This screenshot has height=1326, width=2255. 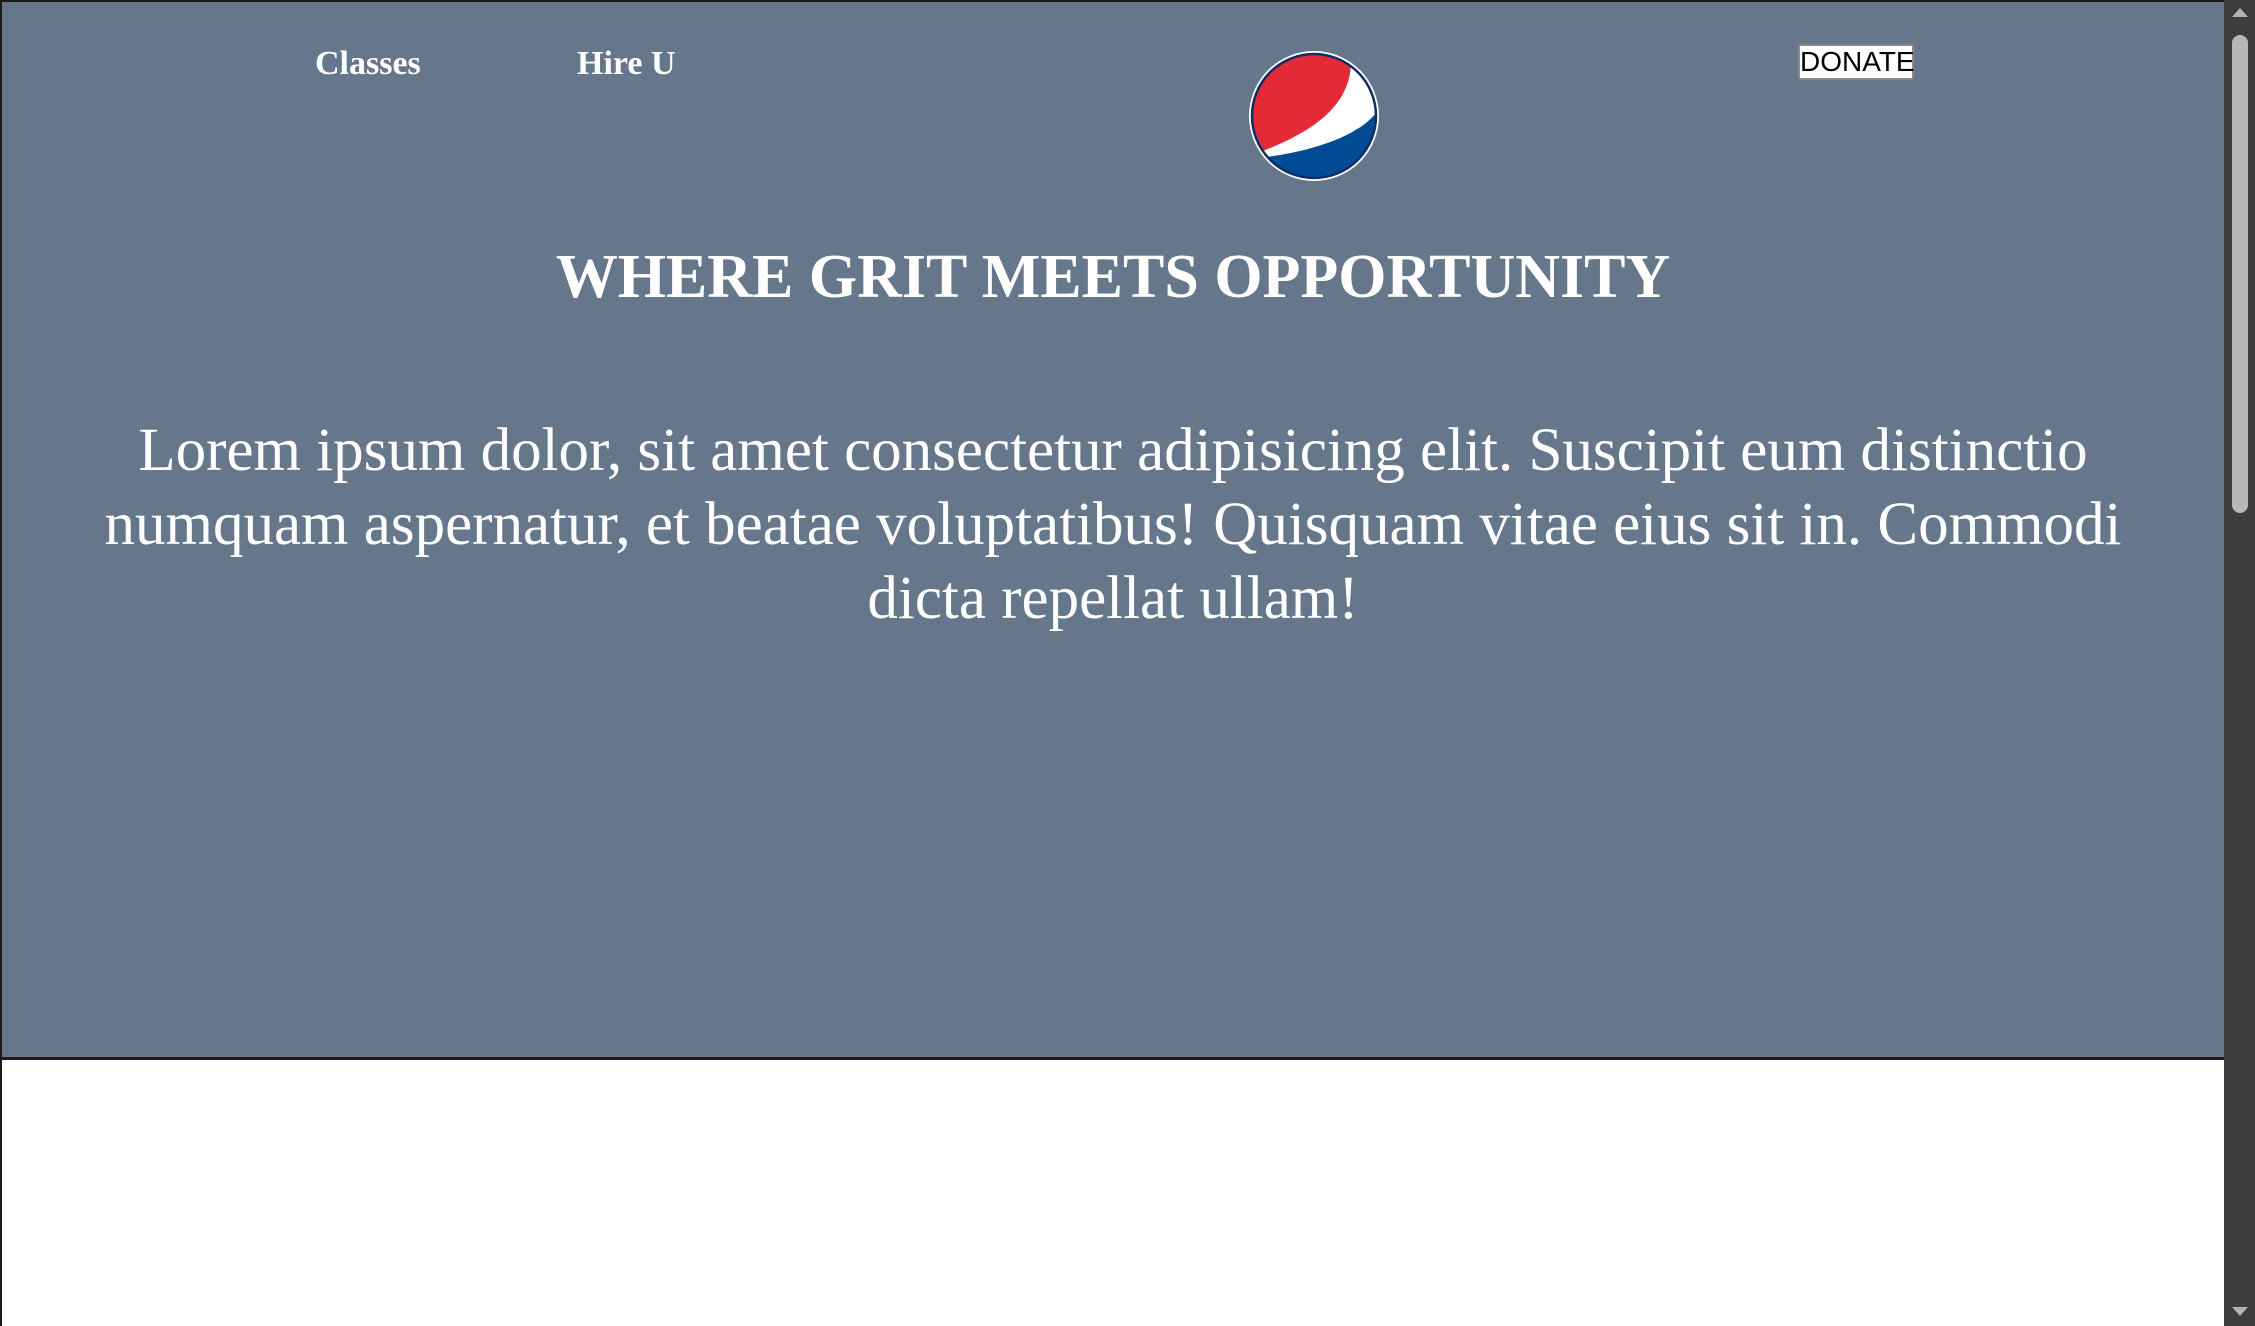 I want to click on pepsi-logo-icon, so click(x=1314, y=116).